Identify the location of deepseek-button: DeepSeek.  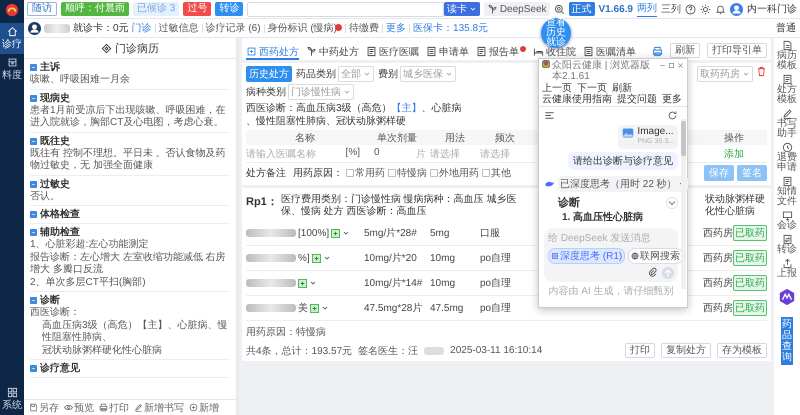
(517, 9).